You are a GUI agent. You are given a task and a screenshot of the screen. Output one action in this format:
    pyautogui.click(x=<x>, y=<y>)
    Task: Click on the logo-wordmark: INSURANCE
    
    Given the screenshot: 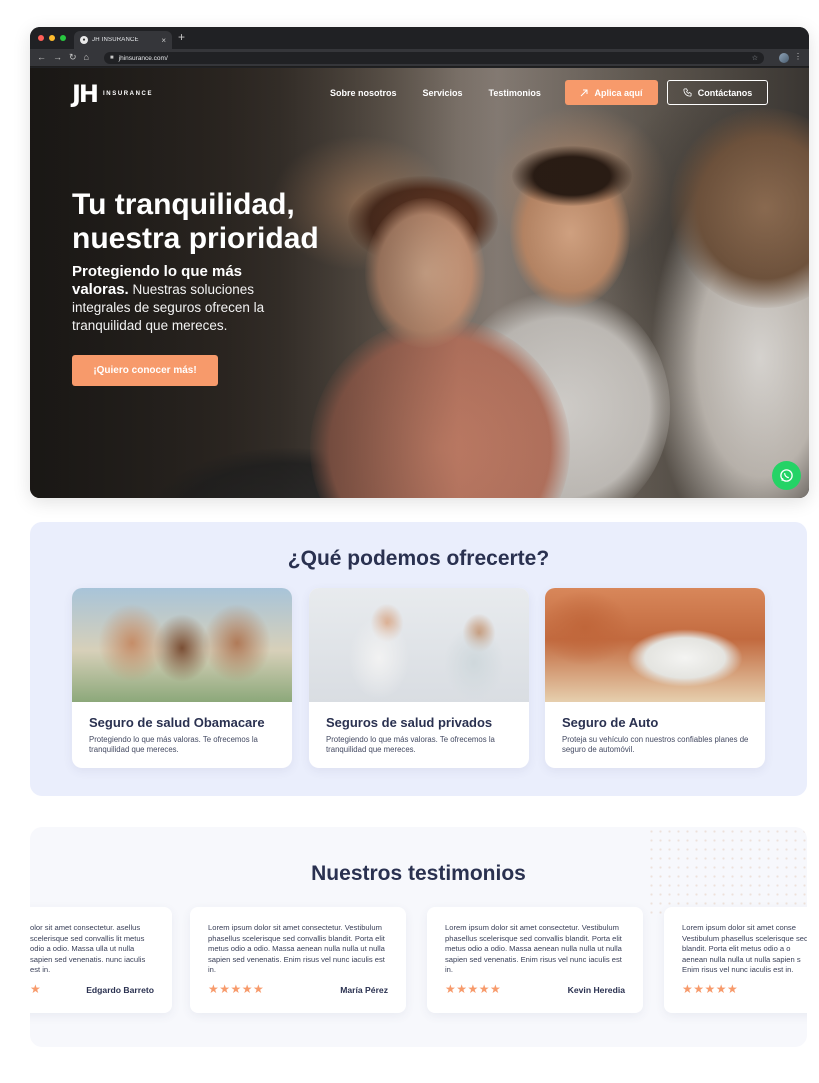 What is the action you would take?
    pyautogui.click(x=128, y=94)
    